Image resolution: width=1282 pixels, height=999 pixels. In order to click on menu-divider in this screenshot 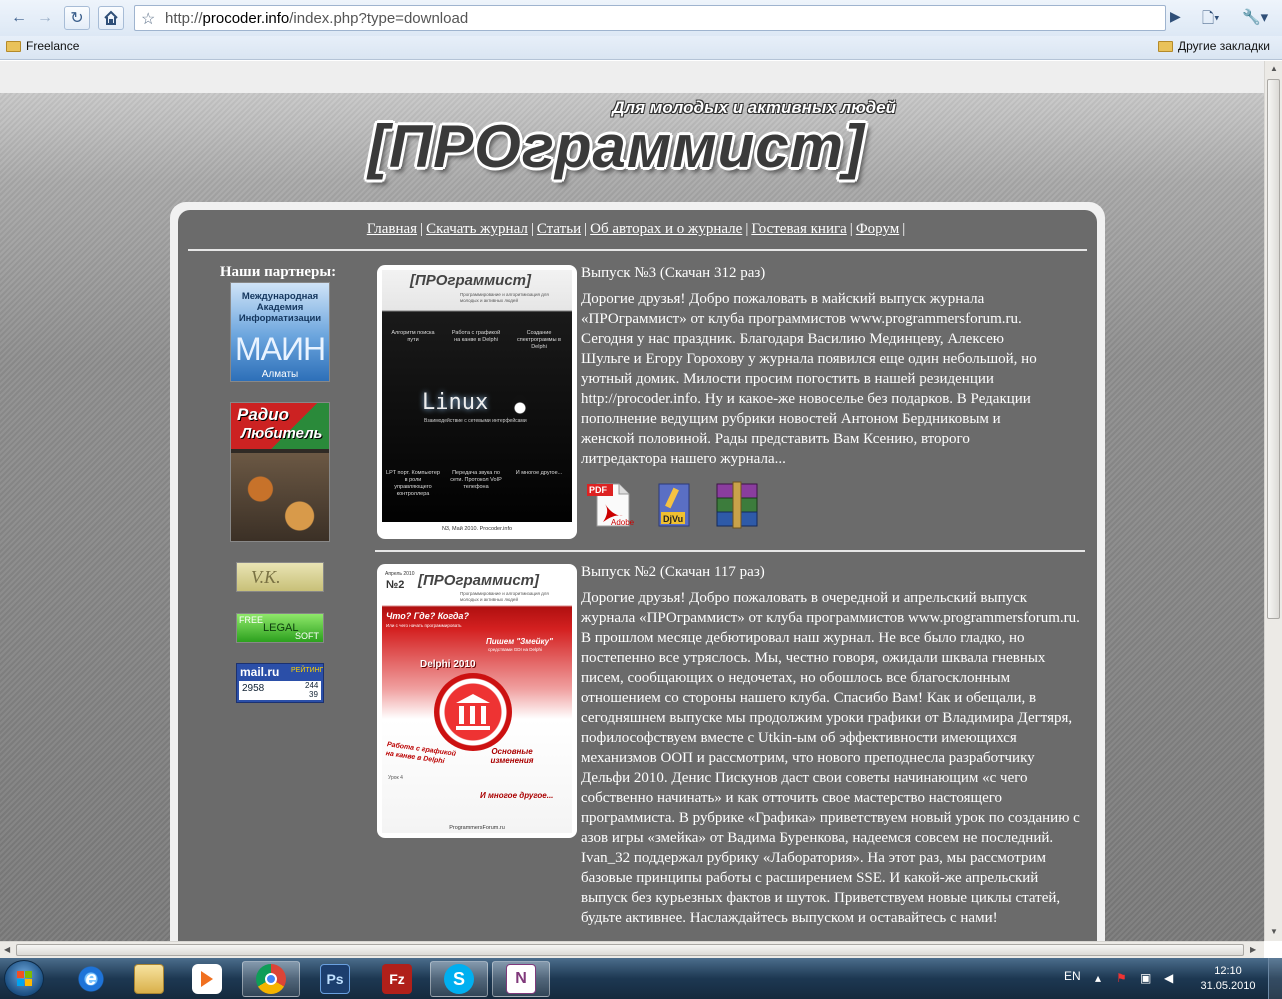, I will do `click(637, 250)`.